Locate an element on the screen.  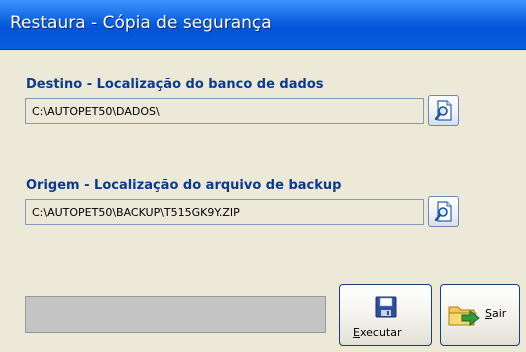
destino-browse-button is located at coordinates (443, 110).